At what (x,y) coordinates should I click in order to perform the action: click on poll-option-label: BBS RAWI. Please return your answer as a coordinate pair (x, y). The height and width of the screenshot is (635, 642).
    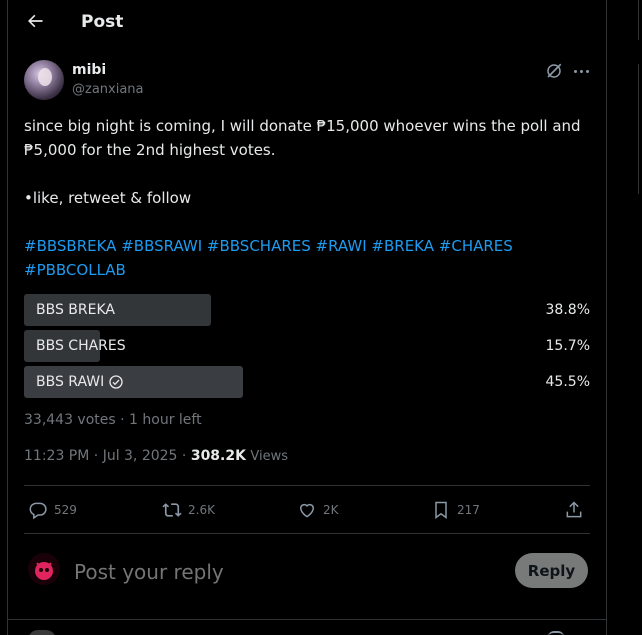
    Looking at the image, I should click on (80, 382).